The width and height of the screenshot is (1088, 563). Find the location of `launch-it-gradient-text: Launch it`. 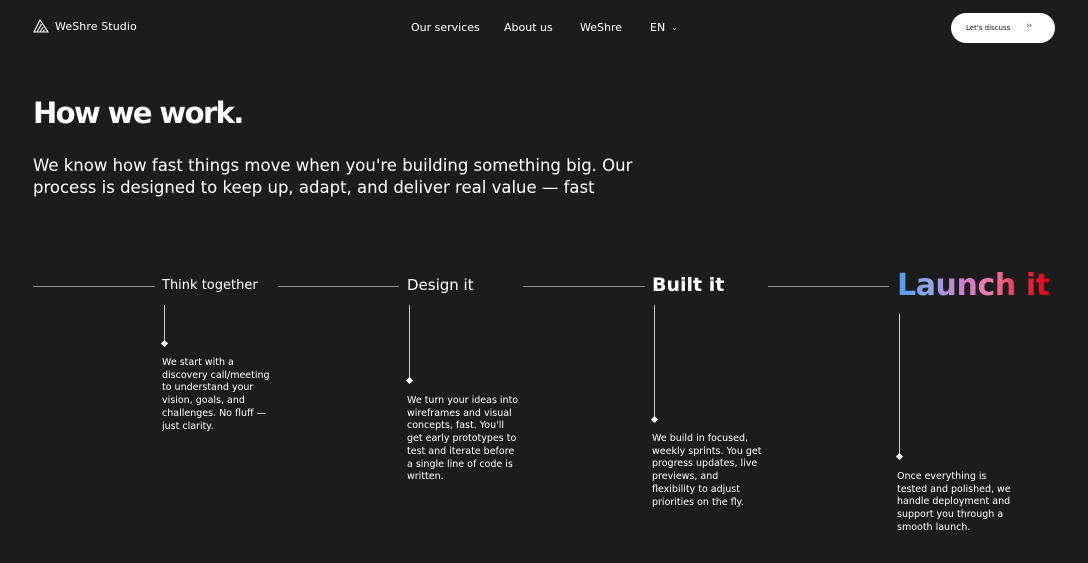

launch-it-gradient-text: Launch it is located at coordinates (973, 285).